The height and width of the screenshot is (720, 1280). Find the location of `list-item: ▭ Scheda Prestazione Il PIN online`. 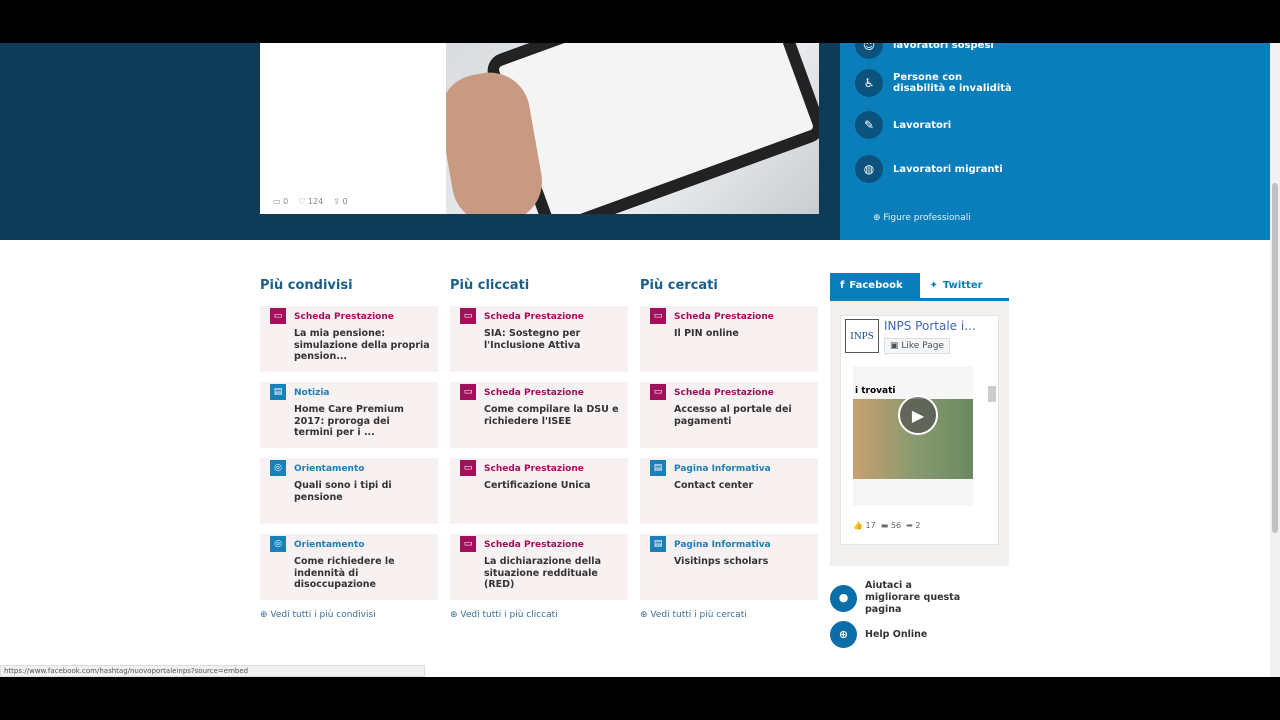

list-item: ▭ Scheda Prestazione Il PIN online is located at coordinates (729, 339).